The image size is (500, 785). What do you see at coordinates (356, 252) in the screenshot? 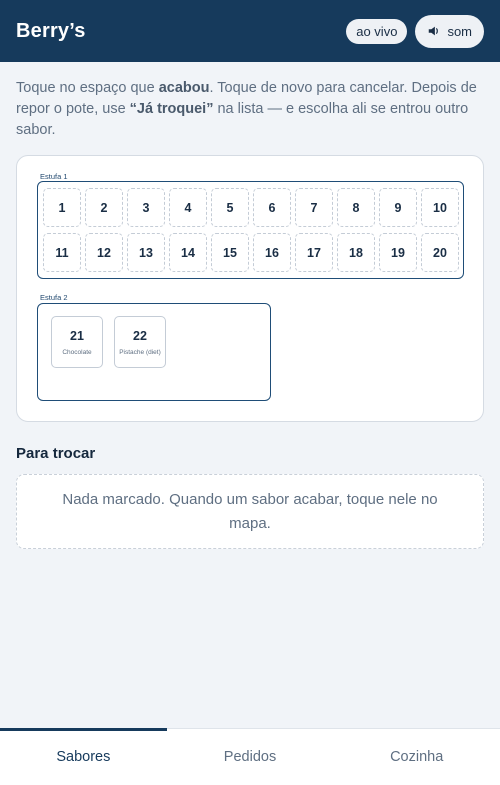
I see `slot-18: 18` at bounding box center [356, 252].